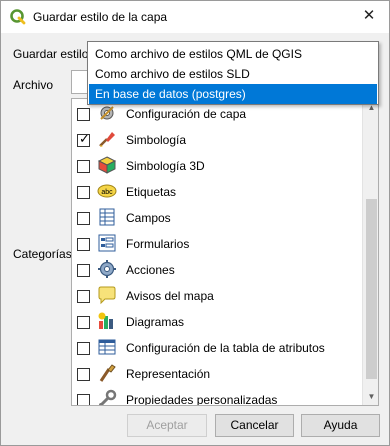 The image size is (390, 446). Describe the element at coordinates (217, 244) in the screenshot. I see `category-item: Formularios` at that location.